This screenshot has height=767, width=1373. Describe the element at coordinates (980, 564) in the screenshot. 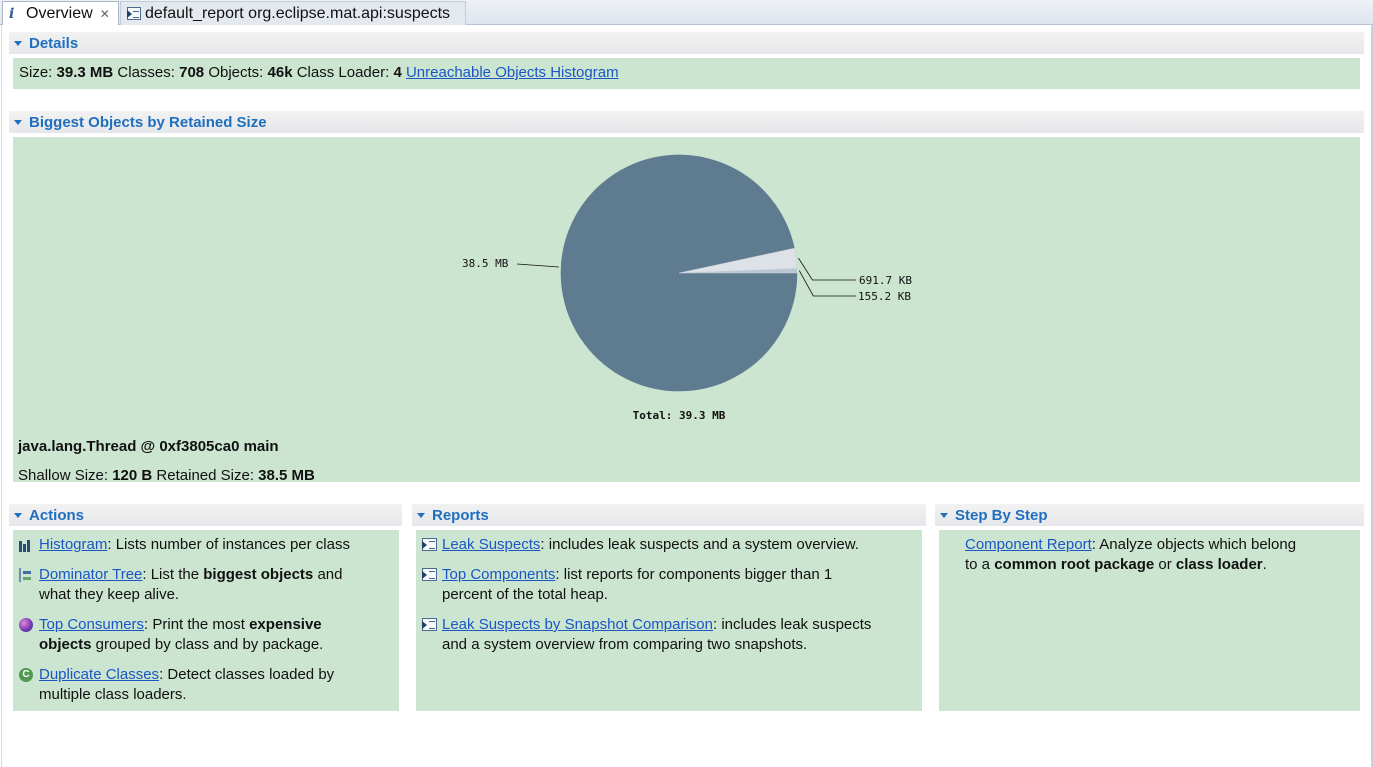

I see `component-report-desc-line2-pre: to a` at that location.